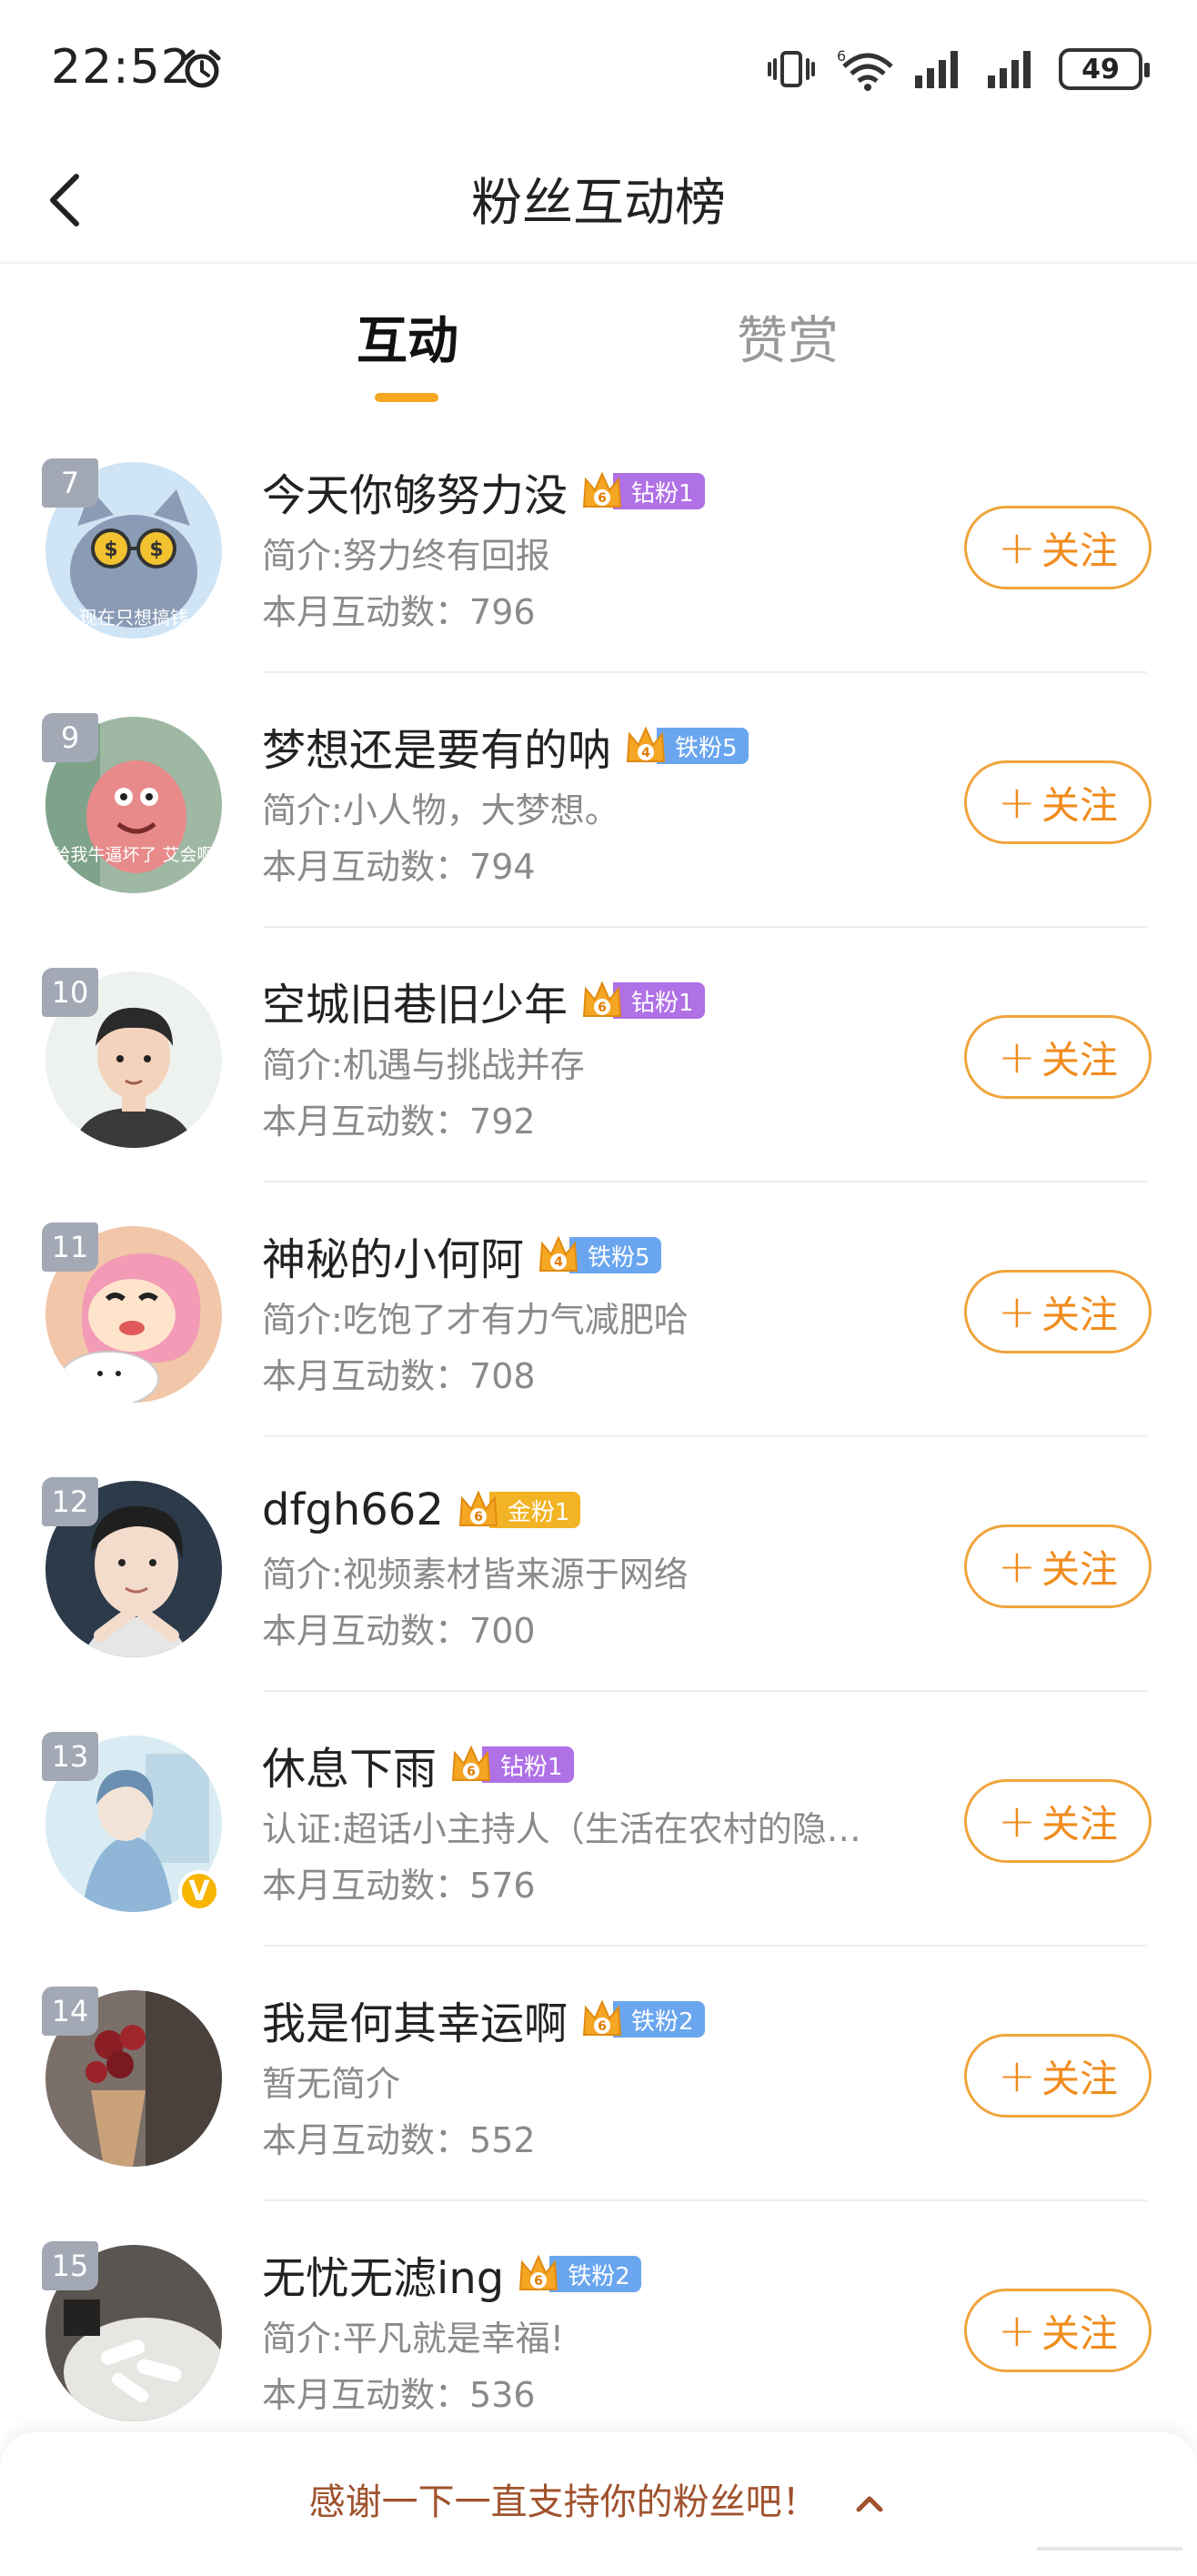 The height and width of the screenshot is (2576, 1197). I want to click on interaction-count: 本月互动数：794, so click(598, 866).